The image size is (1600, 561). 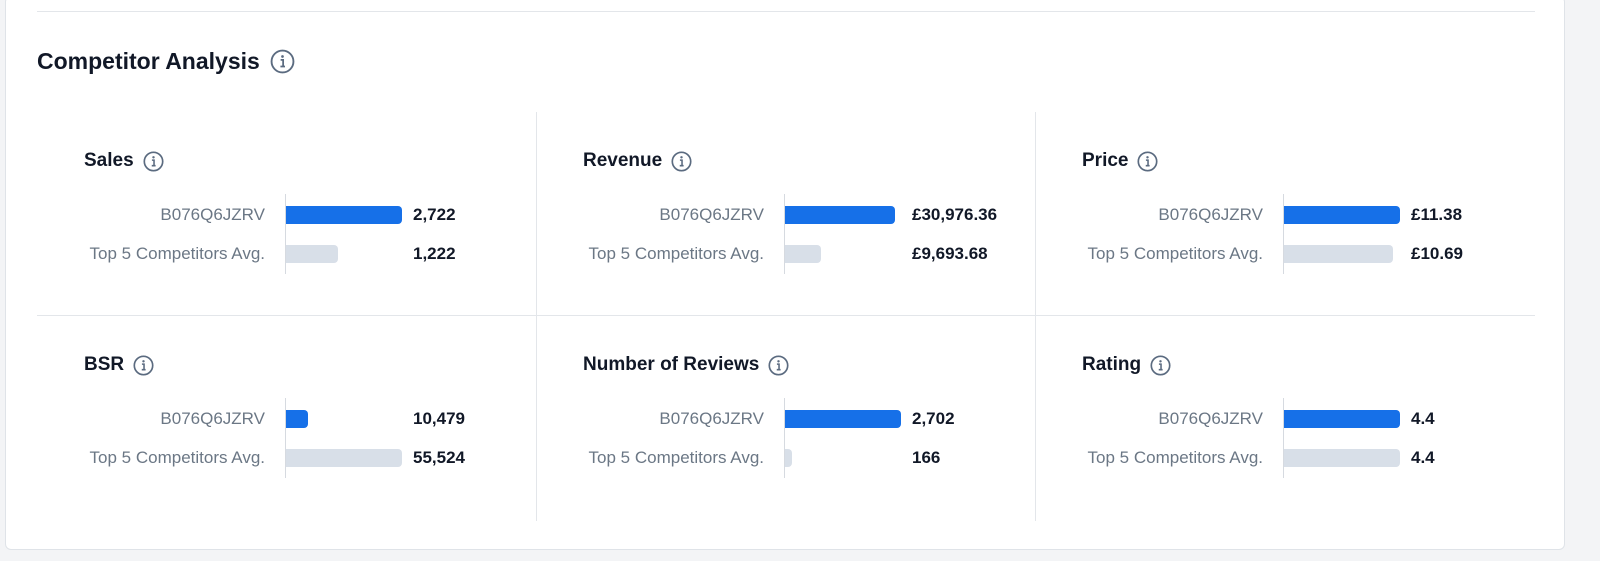 What do you see at coordinates (1437, 214) in the screenshot?
I see `bar-value: £11.38` at bounding box center [1437, 214].